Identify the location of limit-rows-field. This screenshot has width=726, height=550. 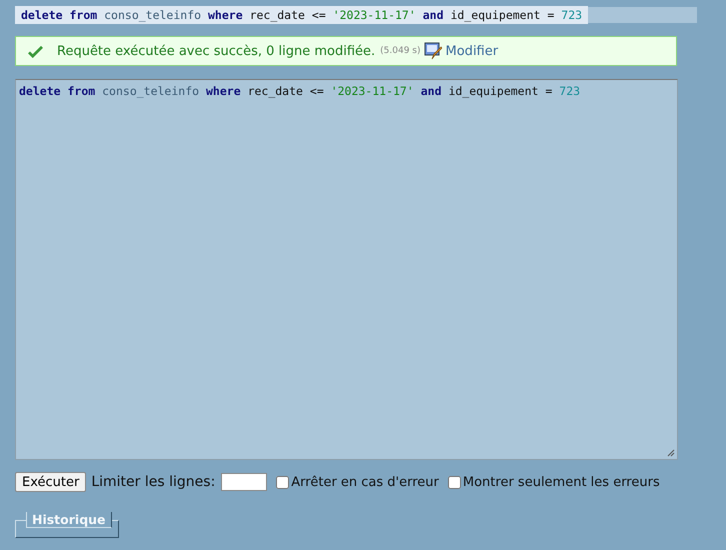
(244, 482).